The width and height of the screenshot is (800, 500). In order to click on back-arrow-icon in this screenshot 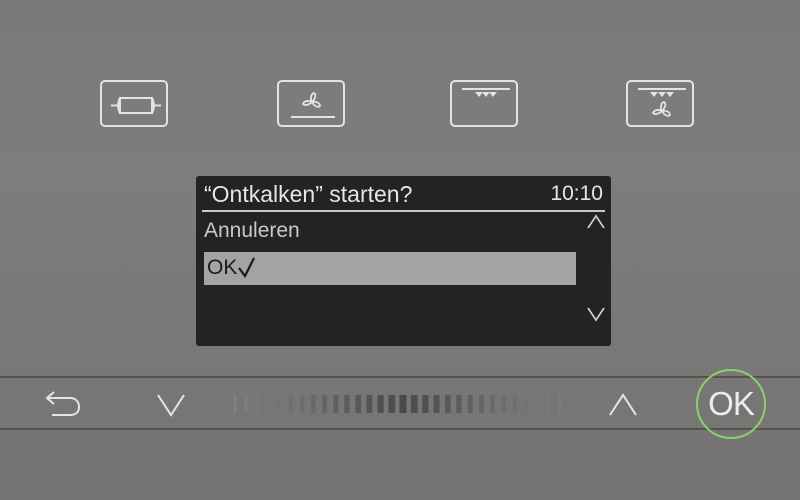, I will do `click(63, 403)`.